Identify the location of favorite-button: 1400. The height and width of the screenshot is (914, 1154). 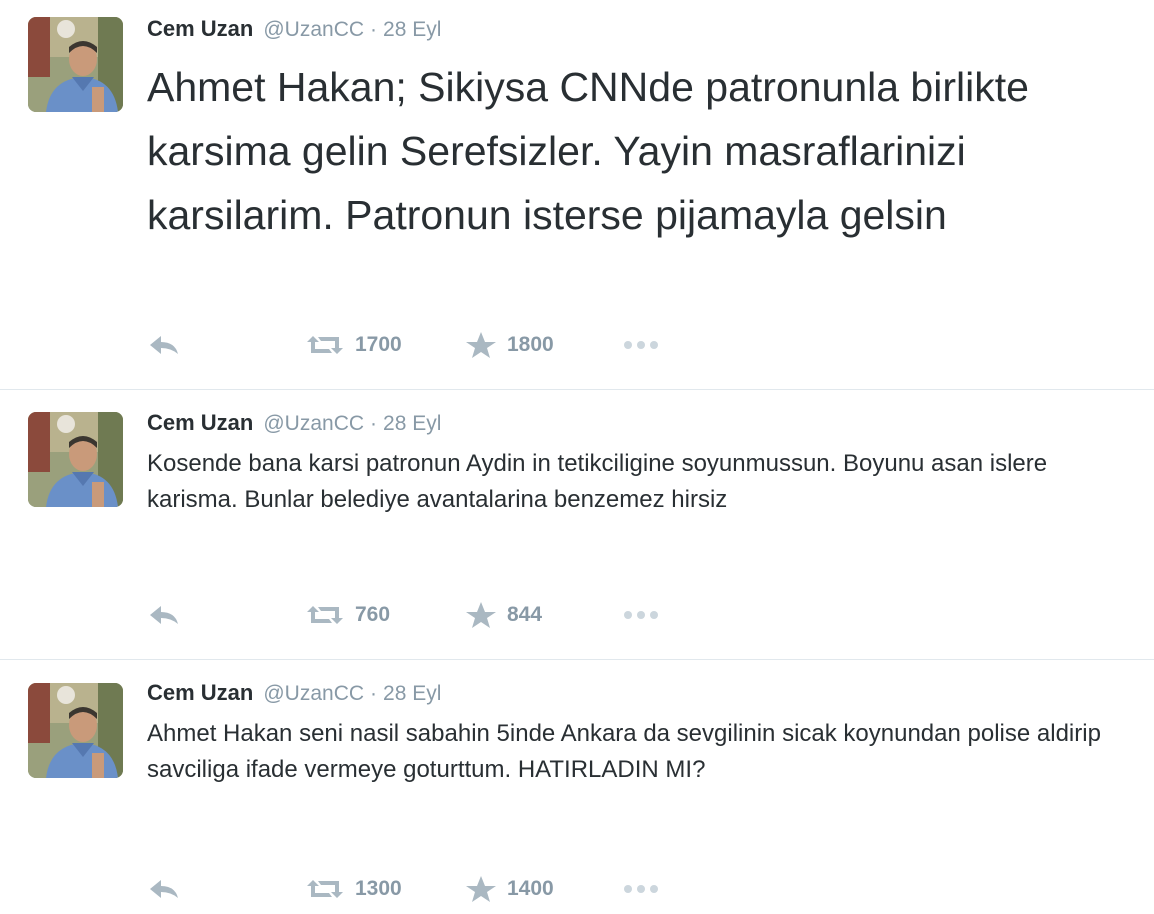
(509, 889).